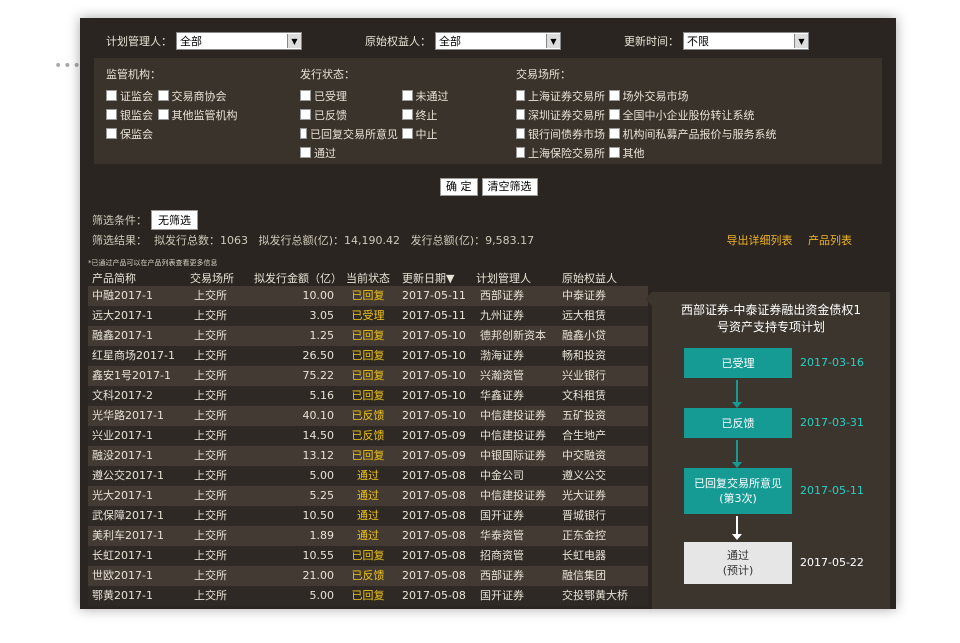 The height and width of the screenshot is (643, 960). Describe the element at coordinates (114, 278) in the screenshot. I see `col-product: 产品简称` at that location.